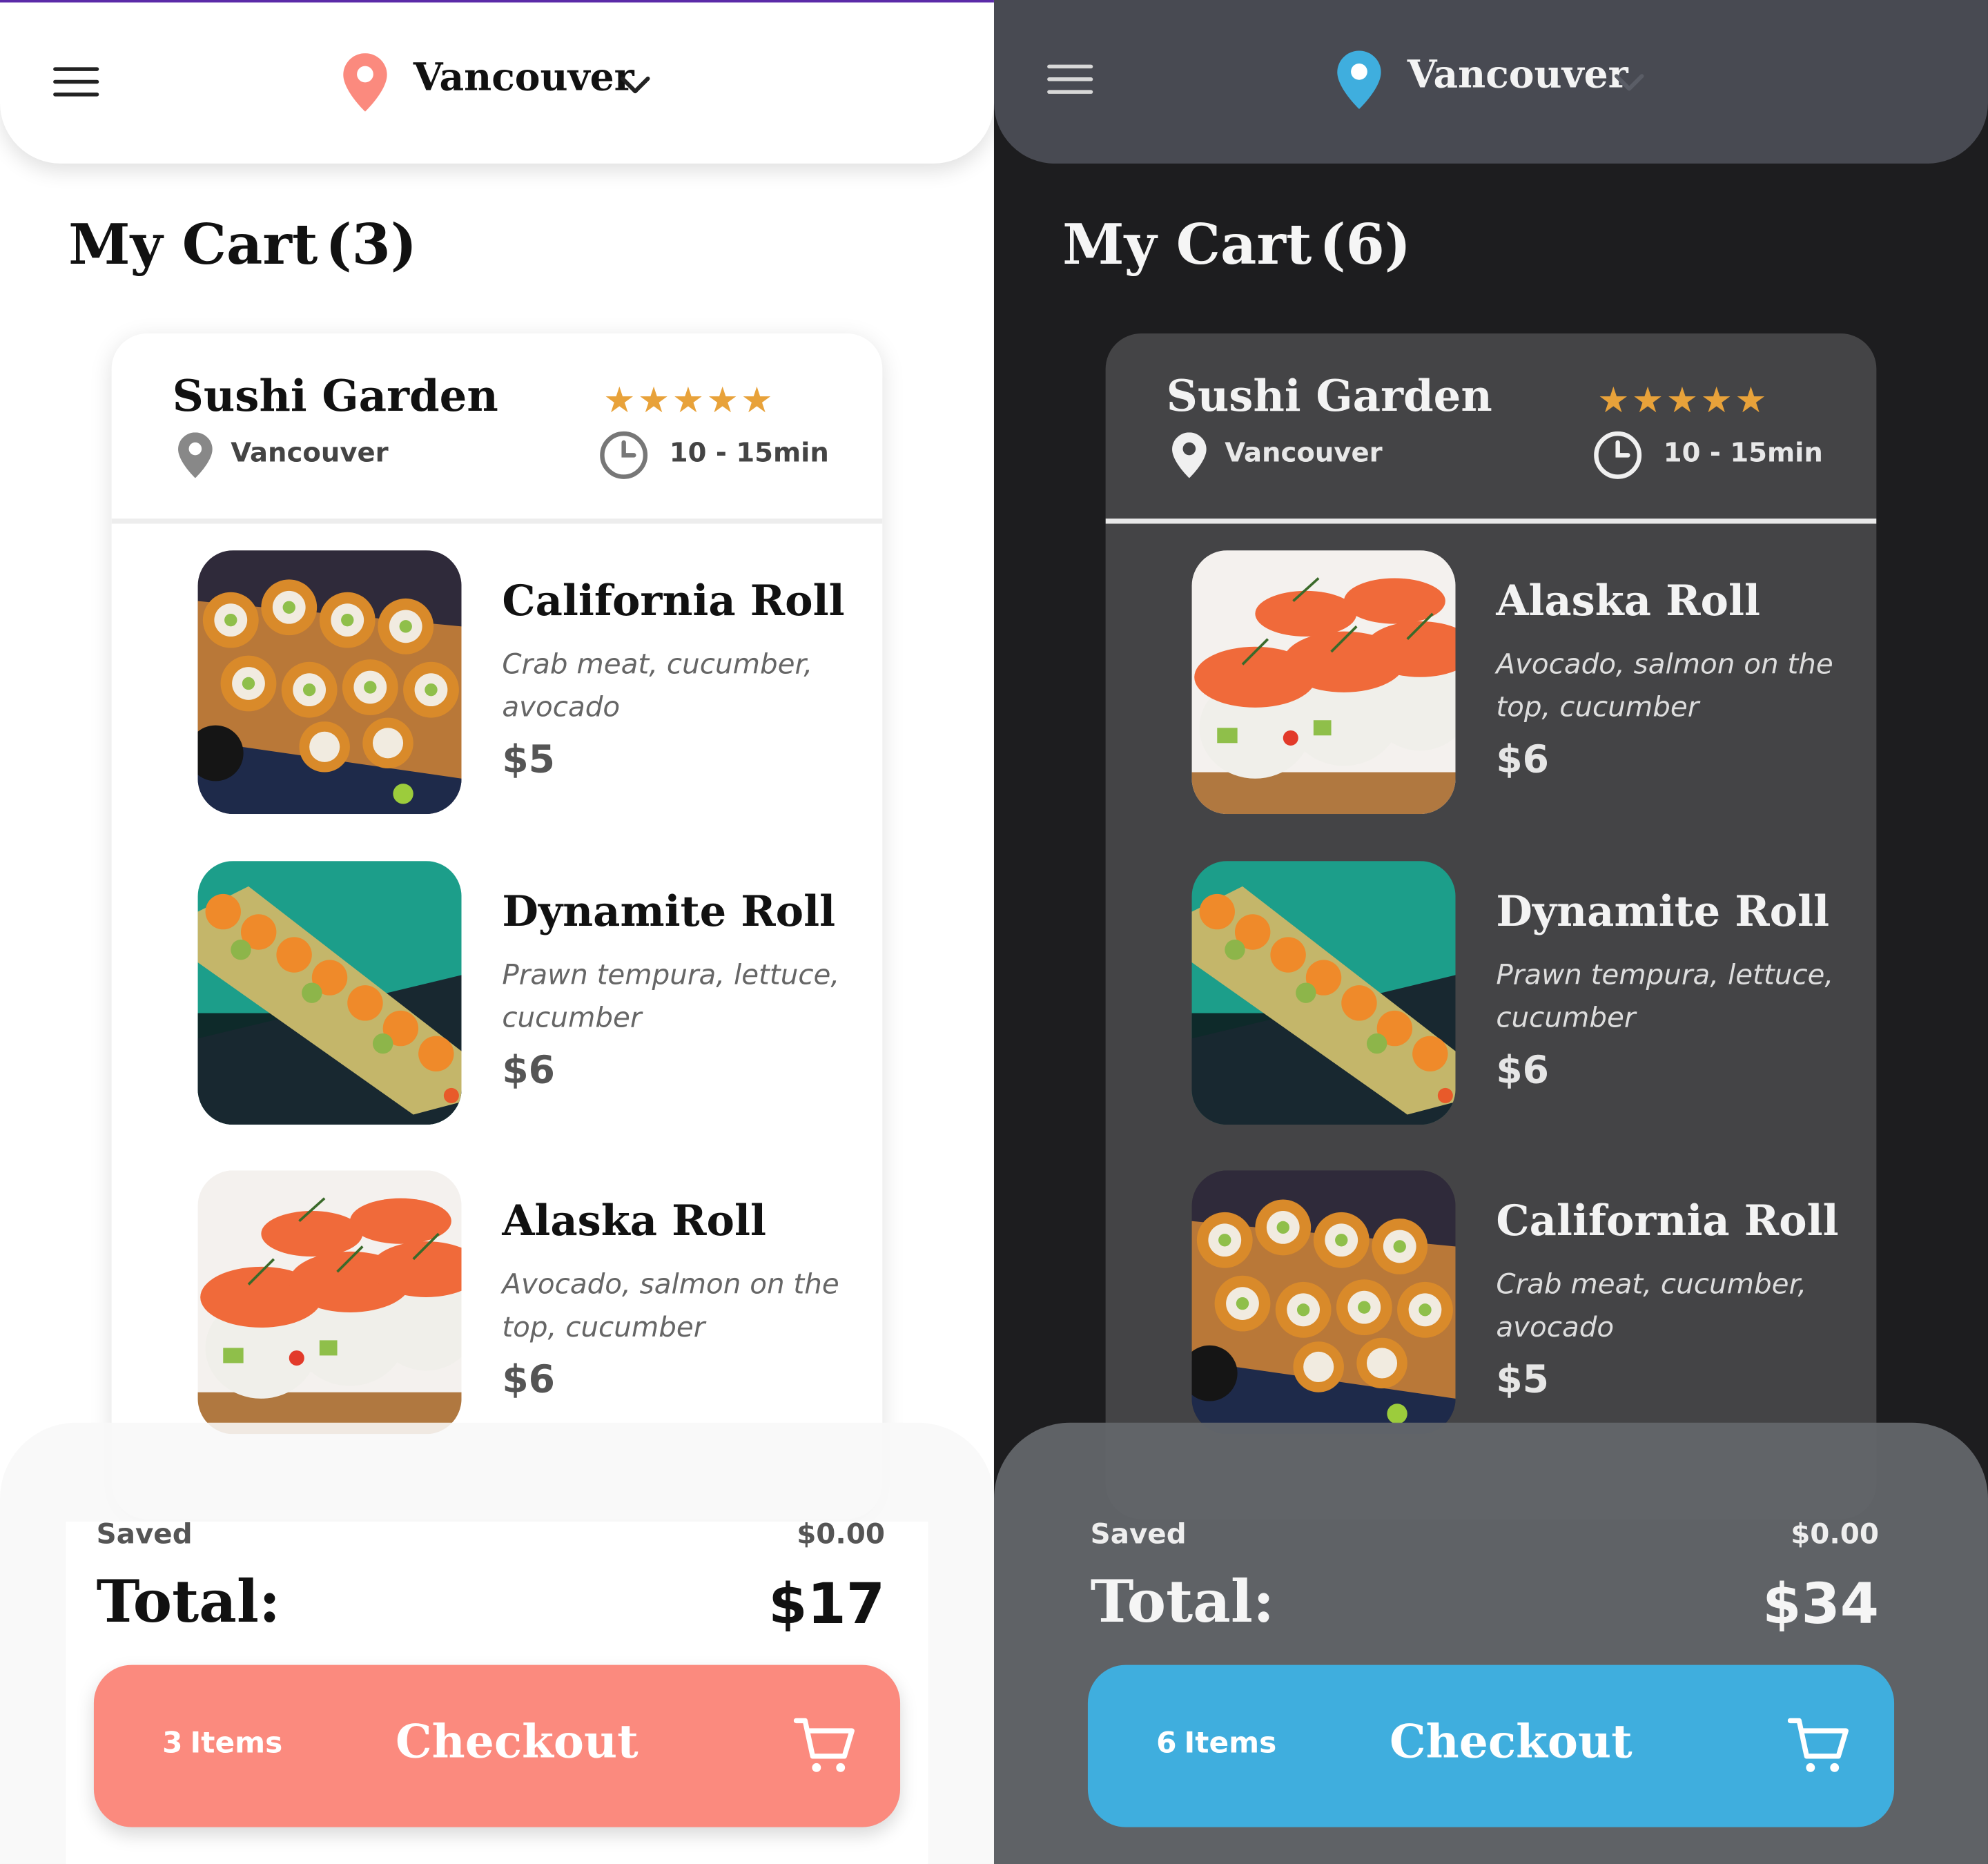 The image size is (1988, 1864). What do you see at coordinates (1216, 1744) in the screenshot?
I see `checkout-item-count: 6 Items` at bounding box center [1216, 1744].